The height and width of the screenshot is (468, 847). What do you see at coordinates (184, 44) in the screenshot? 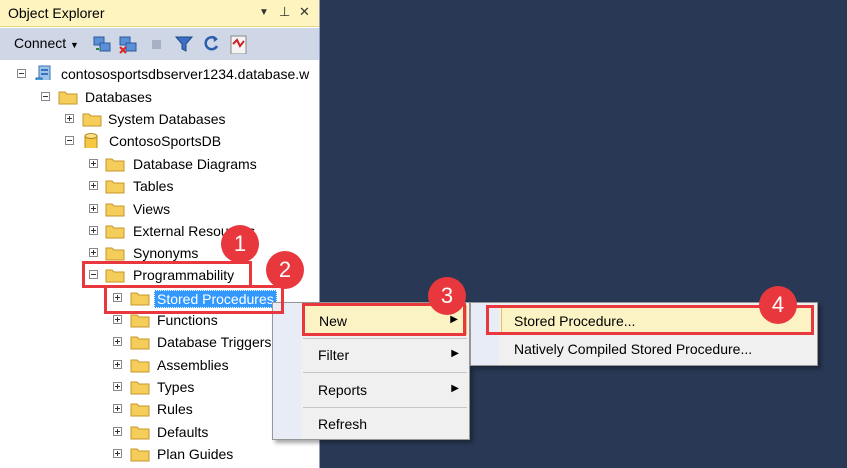
I see `filter-icon` at bounding box center [184, 44].